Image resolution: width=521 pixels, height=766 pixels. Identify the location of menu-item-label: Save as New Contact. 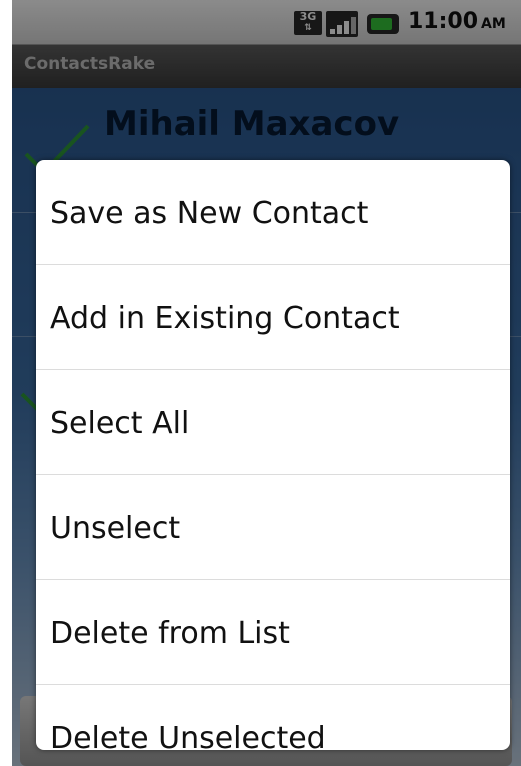
(209, 213).